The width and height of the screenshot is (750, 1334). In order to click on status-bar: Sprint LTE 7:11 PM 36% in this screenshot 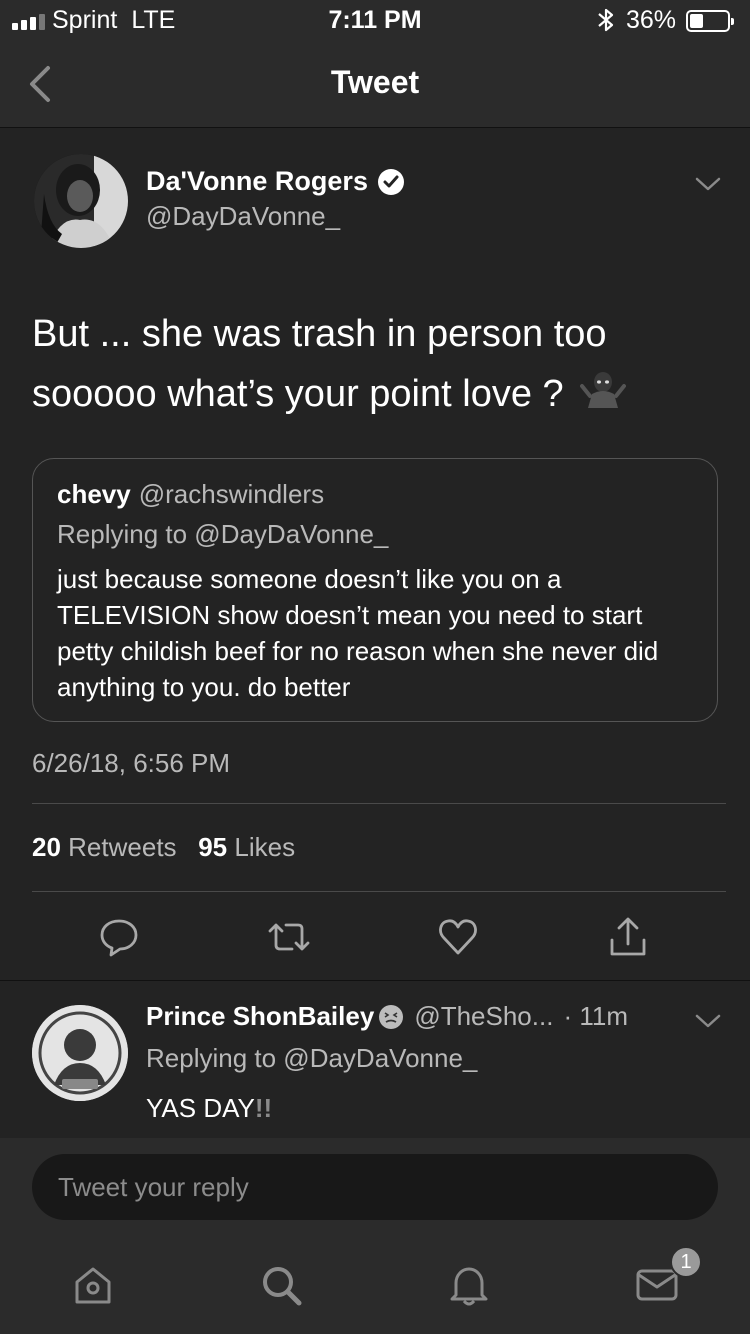, I will do `click(375, 20)`.